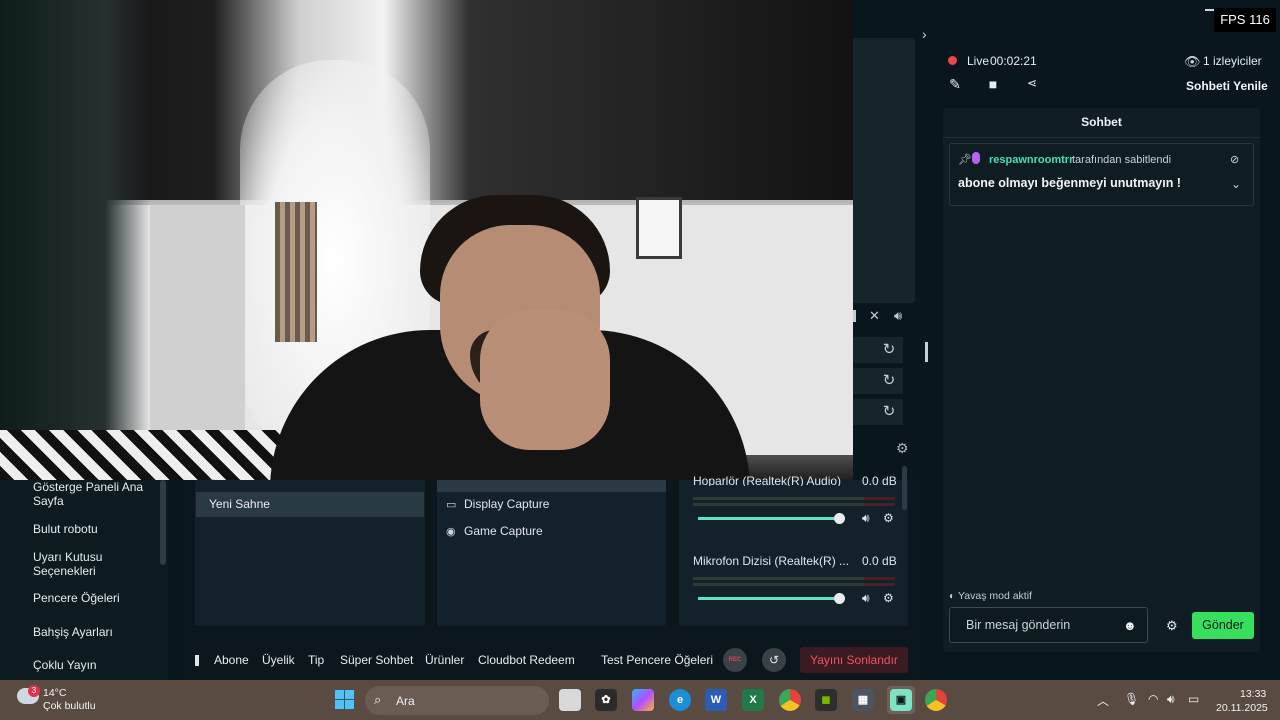  I want to click on windows-start-icon, so click(344, 699).